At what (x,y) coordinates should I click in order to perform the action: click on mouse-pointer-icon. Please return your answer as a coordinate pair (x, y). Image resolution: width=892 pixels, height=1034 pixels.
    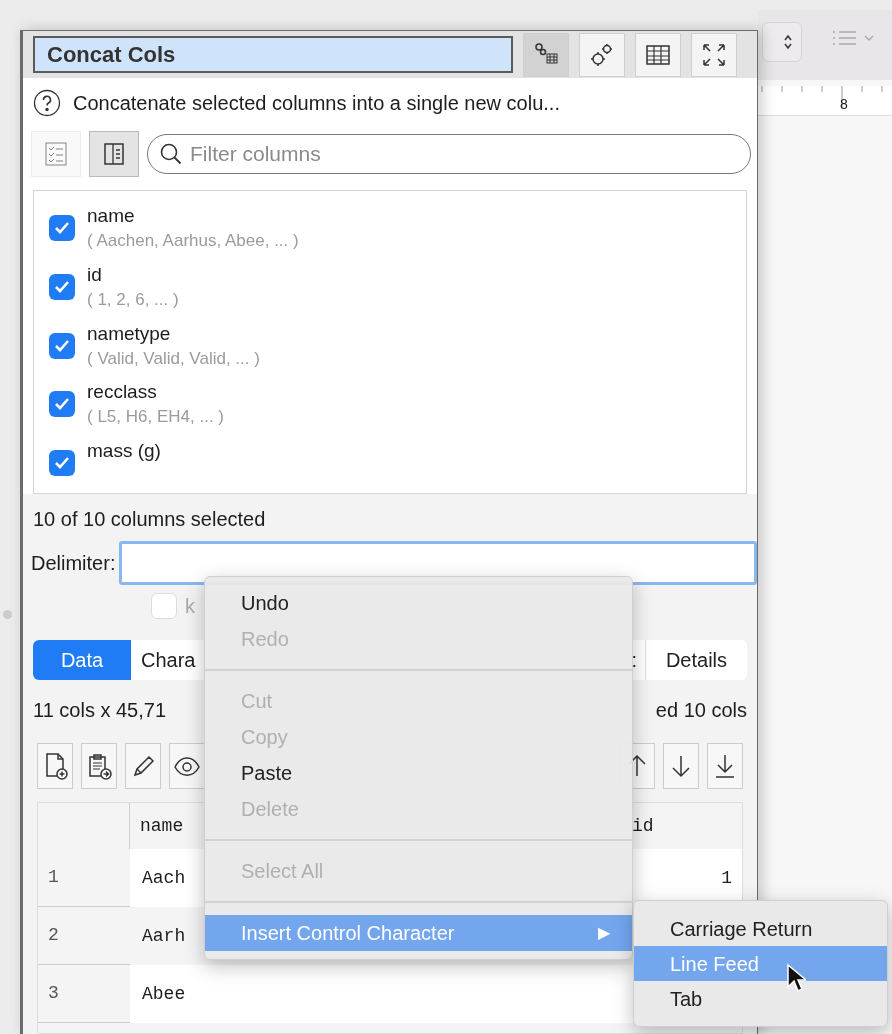
    Looking at the image, I should click on (796, 978).